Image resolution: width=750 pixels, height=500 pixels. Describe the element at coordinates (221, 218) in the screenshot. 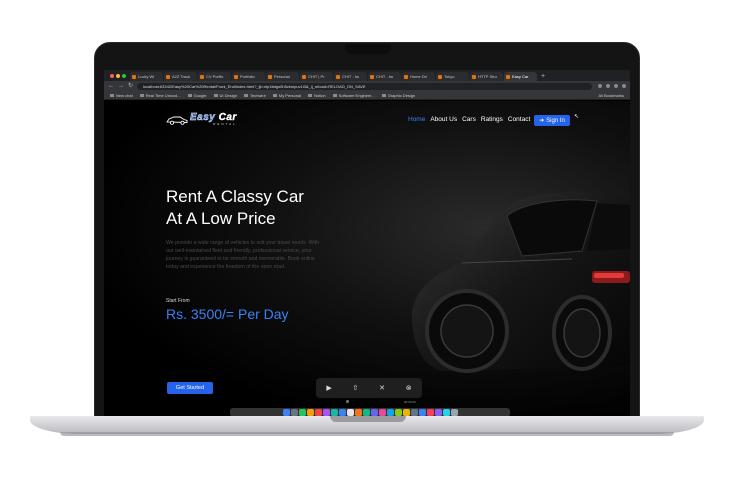

I see `hero-title-line2: At A Low Price` at that location.